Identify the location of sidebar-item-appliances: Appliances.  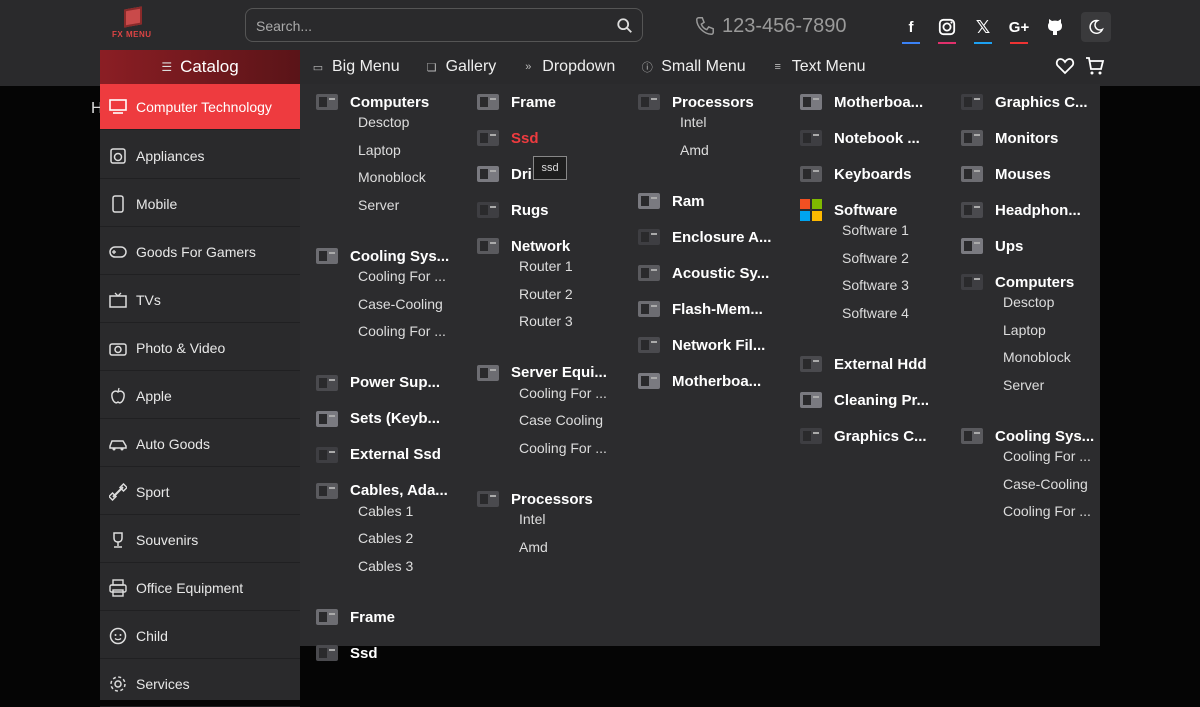
(200, 156).